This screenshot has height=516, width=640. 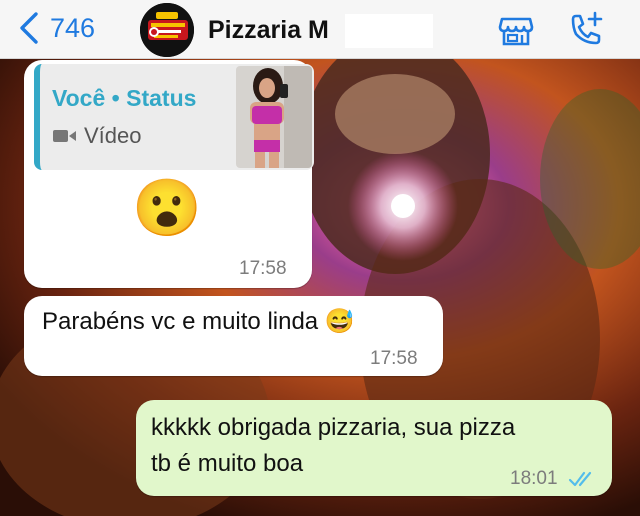 I want to click on pizzeria-logo, so click(x=167, y=30).